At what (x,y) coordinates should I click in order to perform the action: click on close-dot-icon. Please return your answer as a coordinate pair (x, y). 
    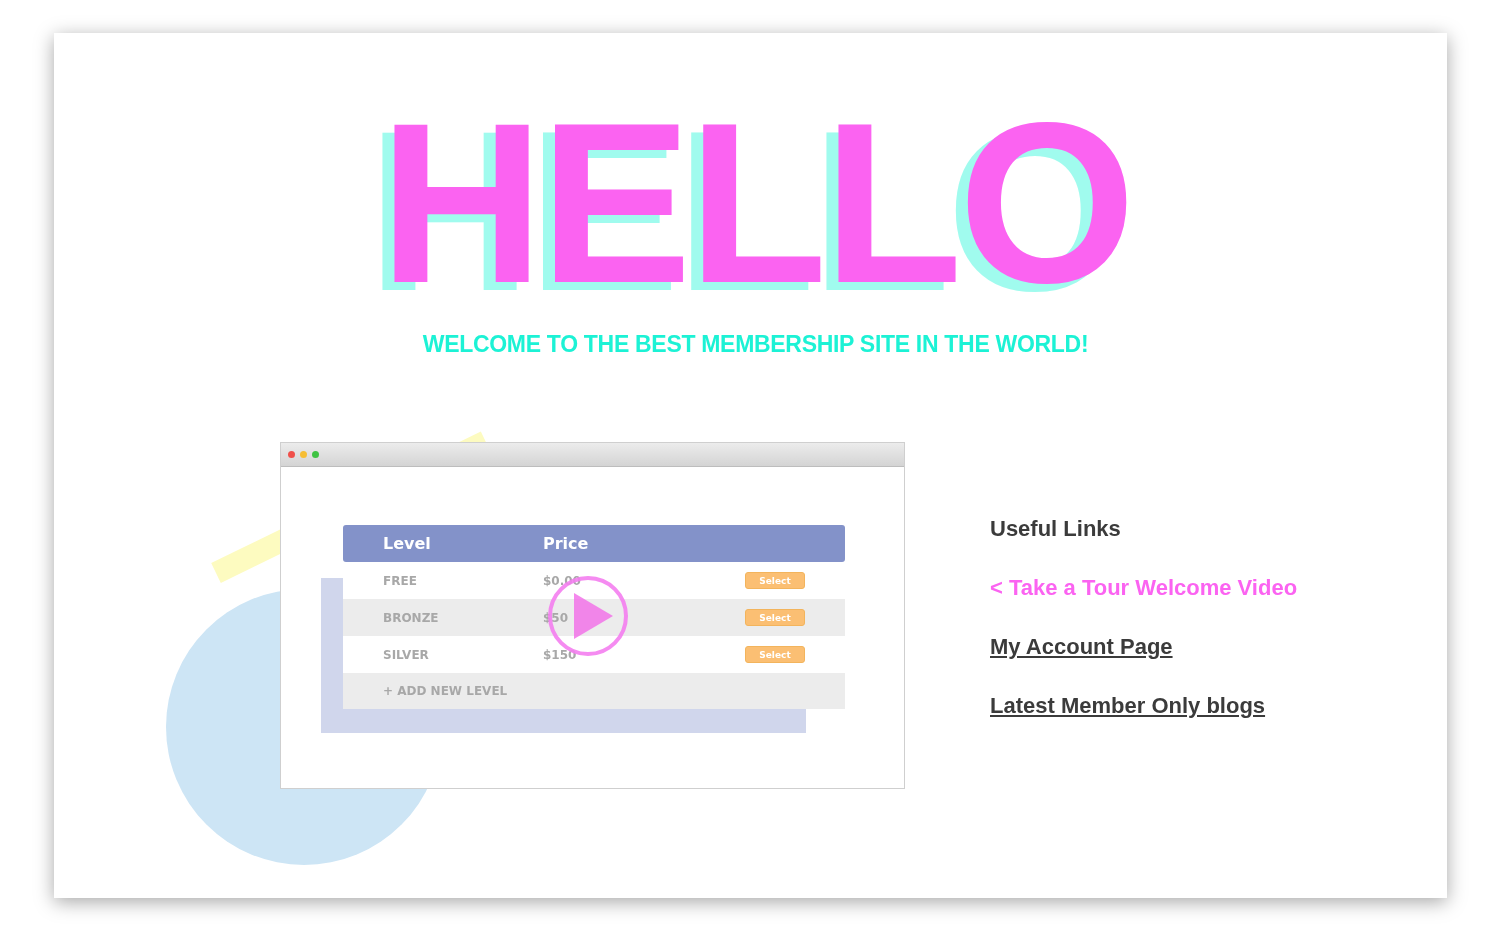
    Looking at the image, I should click on (291, 454).